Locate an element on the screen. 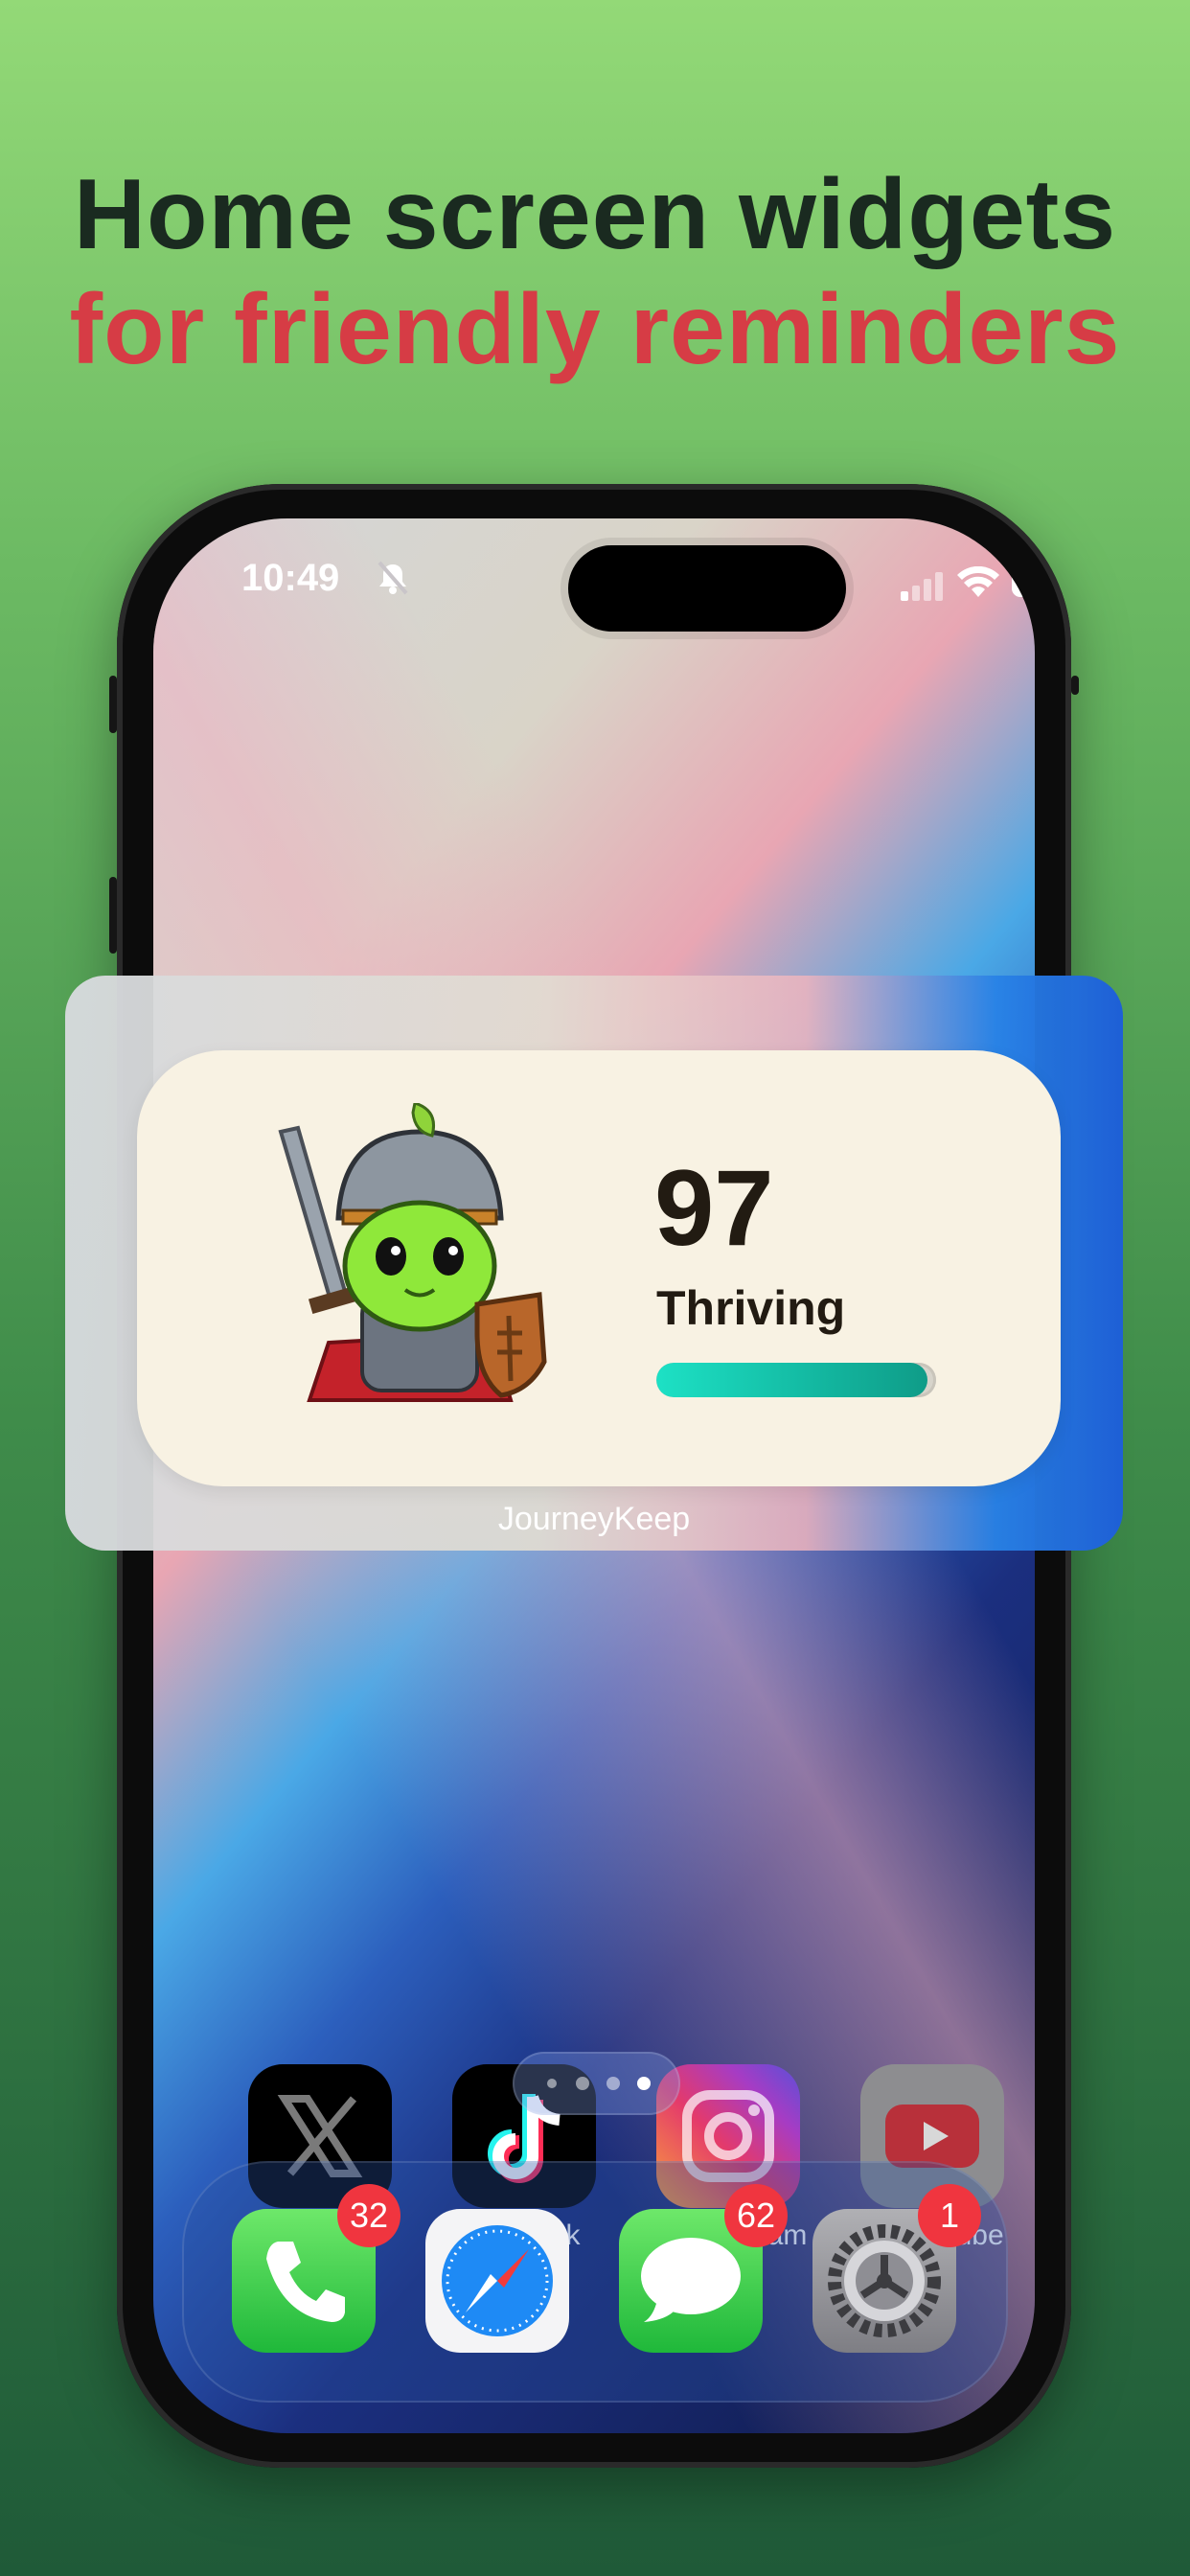  page-indicator is located at coordinates (596, 2083).